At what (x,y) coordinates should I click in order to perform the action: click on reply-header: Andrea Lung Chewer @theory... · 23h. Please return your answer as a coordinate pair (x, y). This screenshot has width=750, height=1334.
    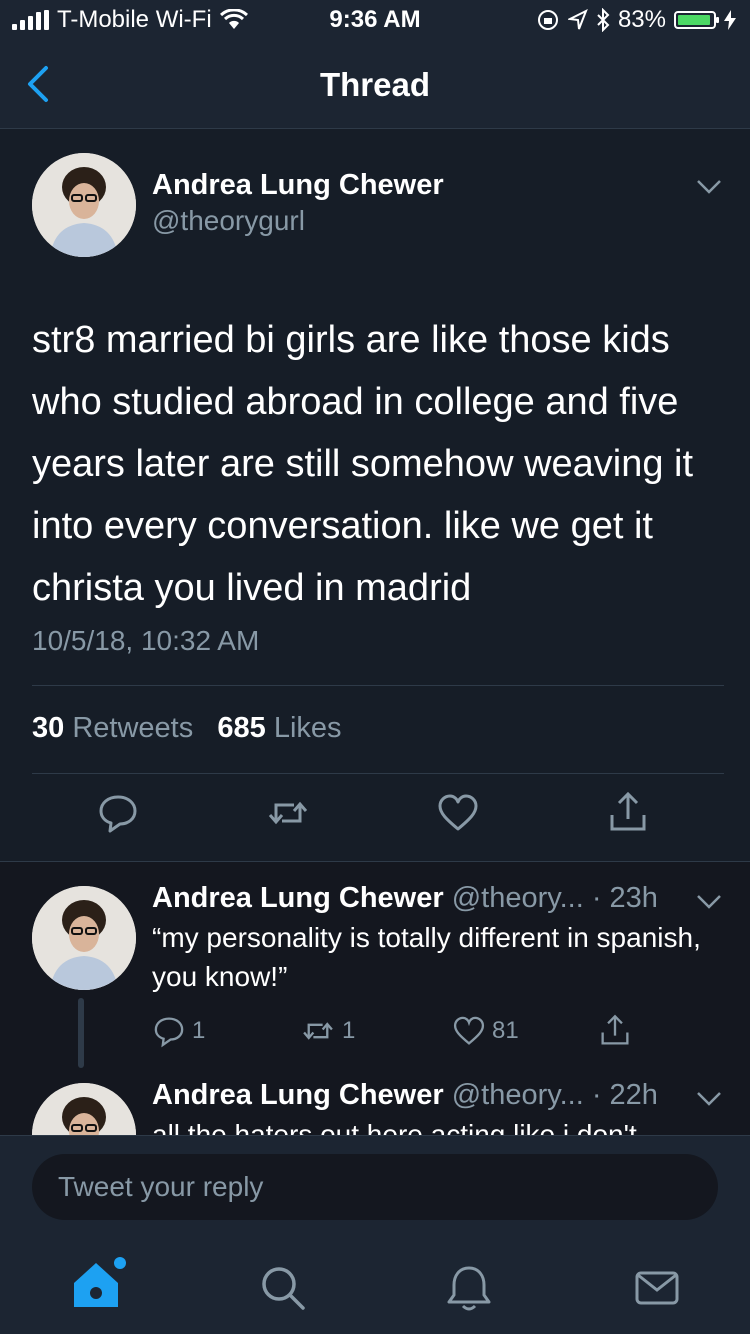
    Looking at the image, I should click on (405, 898).